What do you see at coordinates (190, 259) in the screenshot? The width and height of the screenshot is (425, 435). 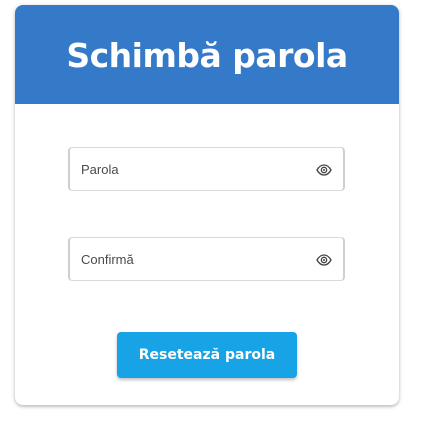 I see `confirm-password-input` at bounding box center [190, 259].